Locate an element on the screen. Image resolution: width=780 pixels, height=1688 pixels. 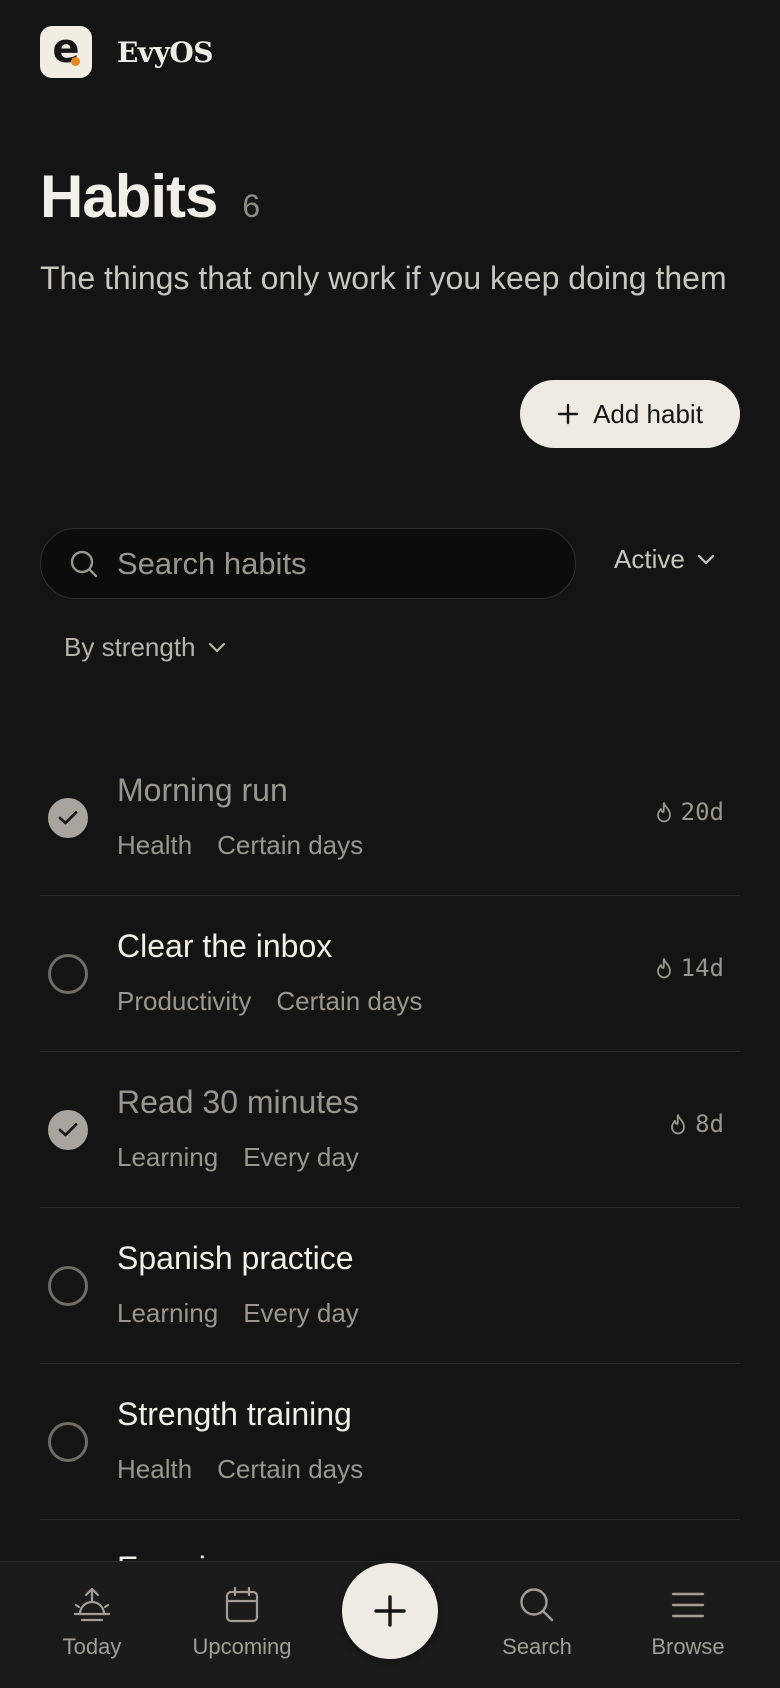
search-box is located at coordinates (308, 563).